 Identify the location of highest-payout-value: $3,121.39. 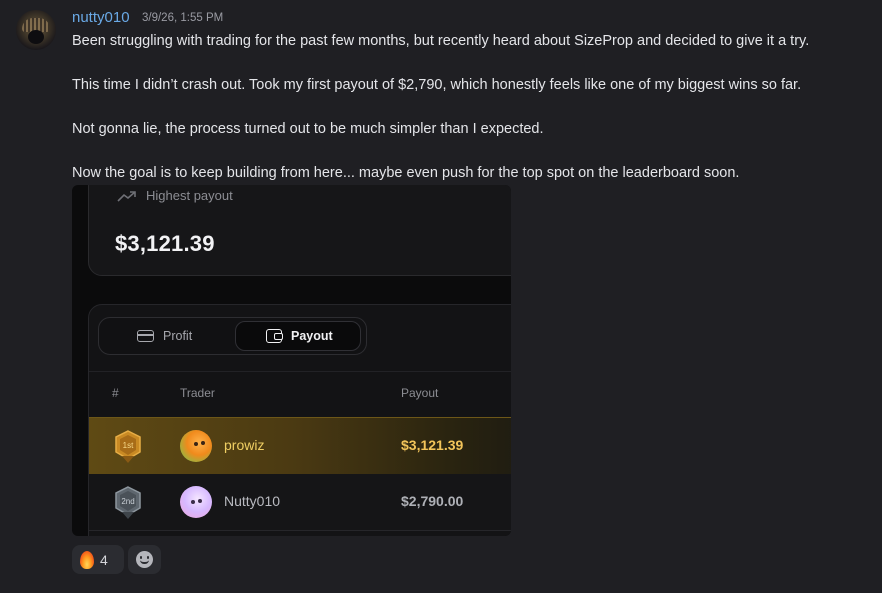
(165, 243).